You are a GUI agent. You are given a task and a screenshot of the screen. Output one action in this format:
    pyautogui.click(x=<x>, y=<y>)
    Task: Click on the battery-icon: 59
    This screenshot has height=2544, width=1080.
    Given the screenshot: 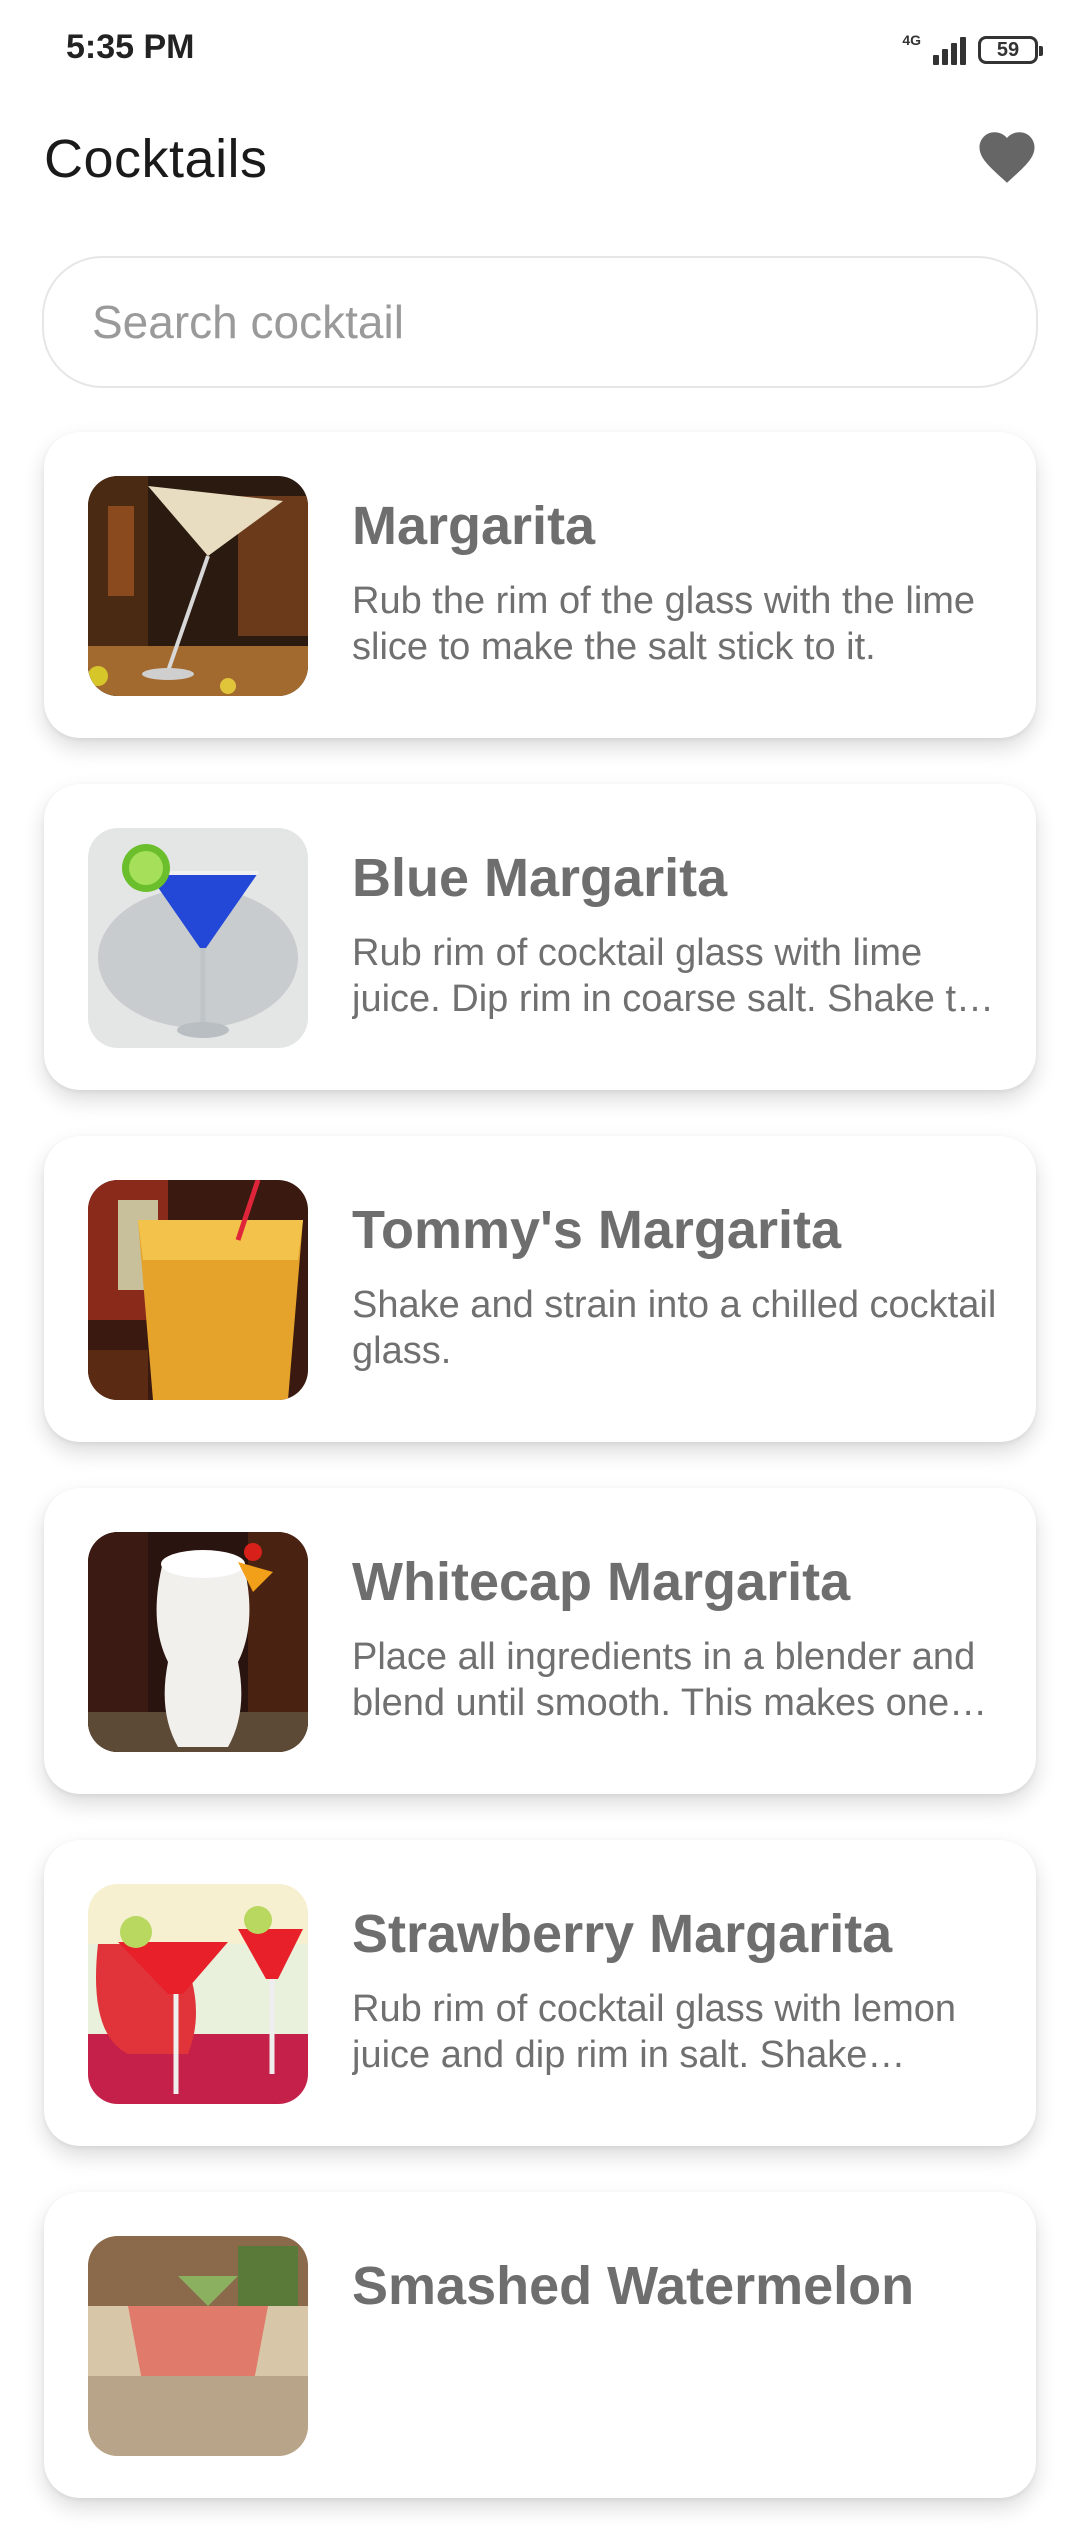 What is the action you would take?
    pyautogui.click(x=1010, y=50)
    